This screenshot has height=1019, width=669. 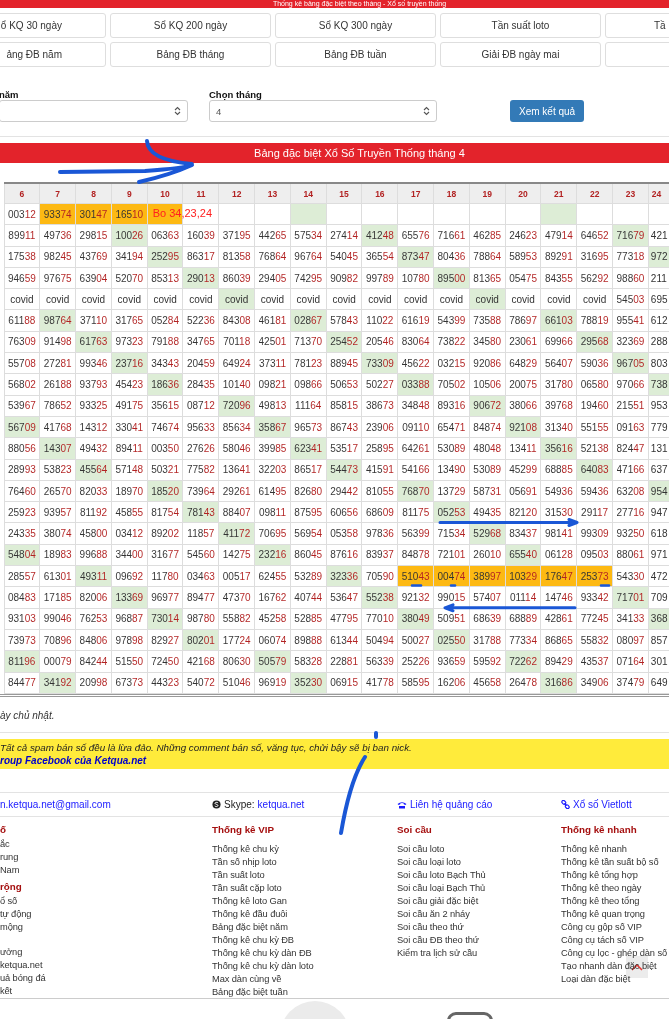 What do you see at coordinates (600, 901) in the screenshot?
I see `footer-link: Thống kê theo tổng` at bounding box center [600, 901].